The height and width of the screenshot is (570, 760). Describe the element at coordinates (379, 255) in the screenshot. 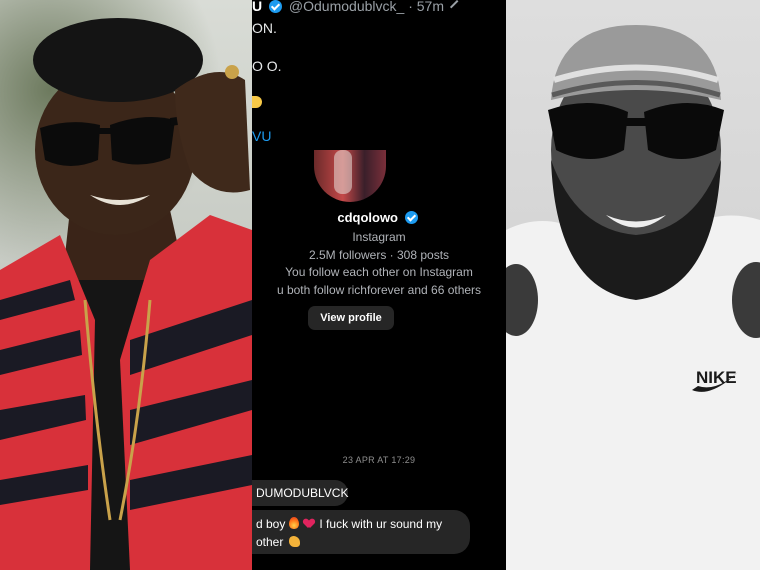

I see `instagram-stats: 2.5M followers · 308 posts` at that location.